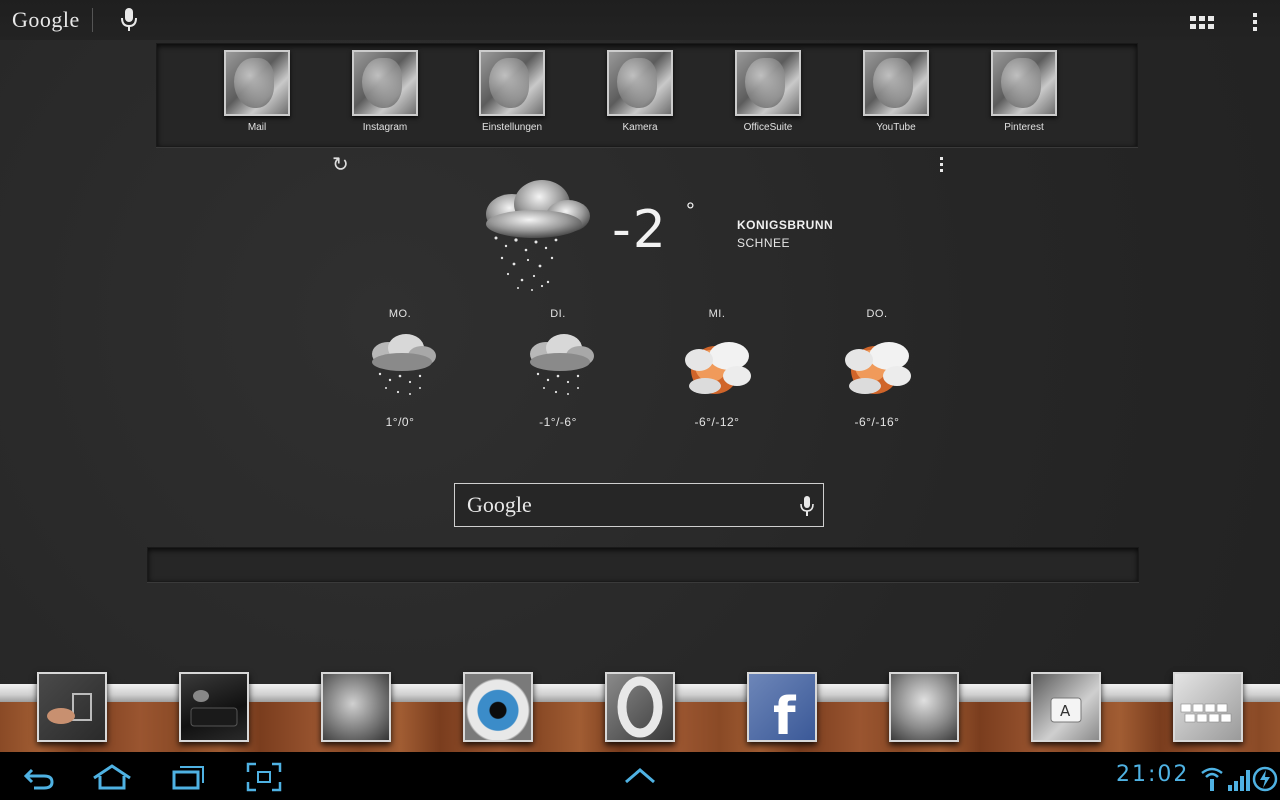 This screenshot has height=800, width=1280. I want to click on forecast-day-label: MI., so click(717, 314).